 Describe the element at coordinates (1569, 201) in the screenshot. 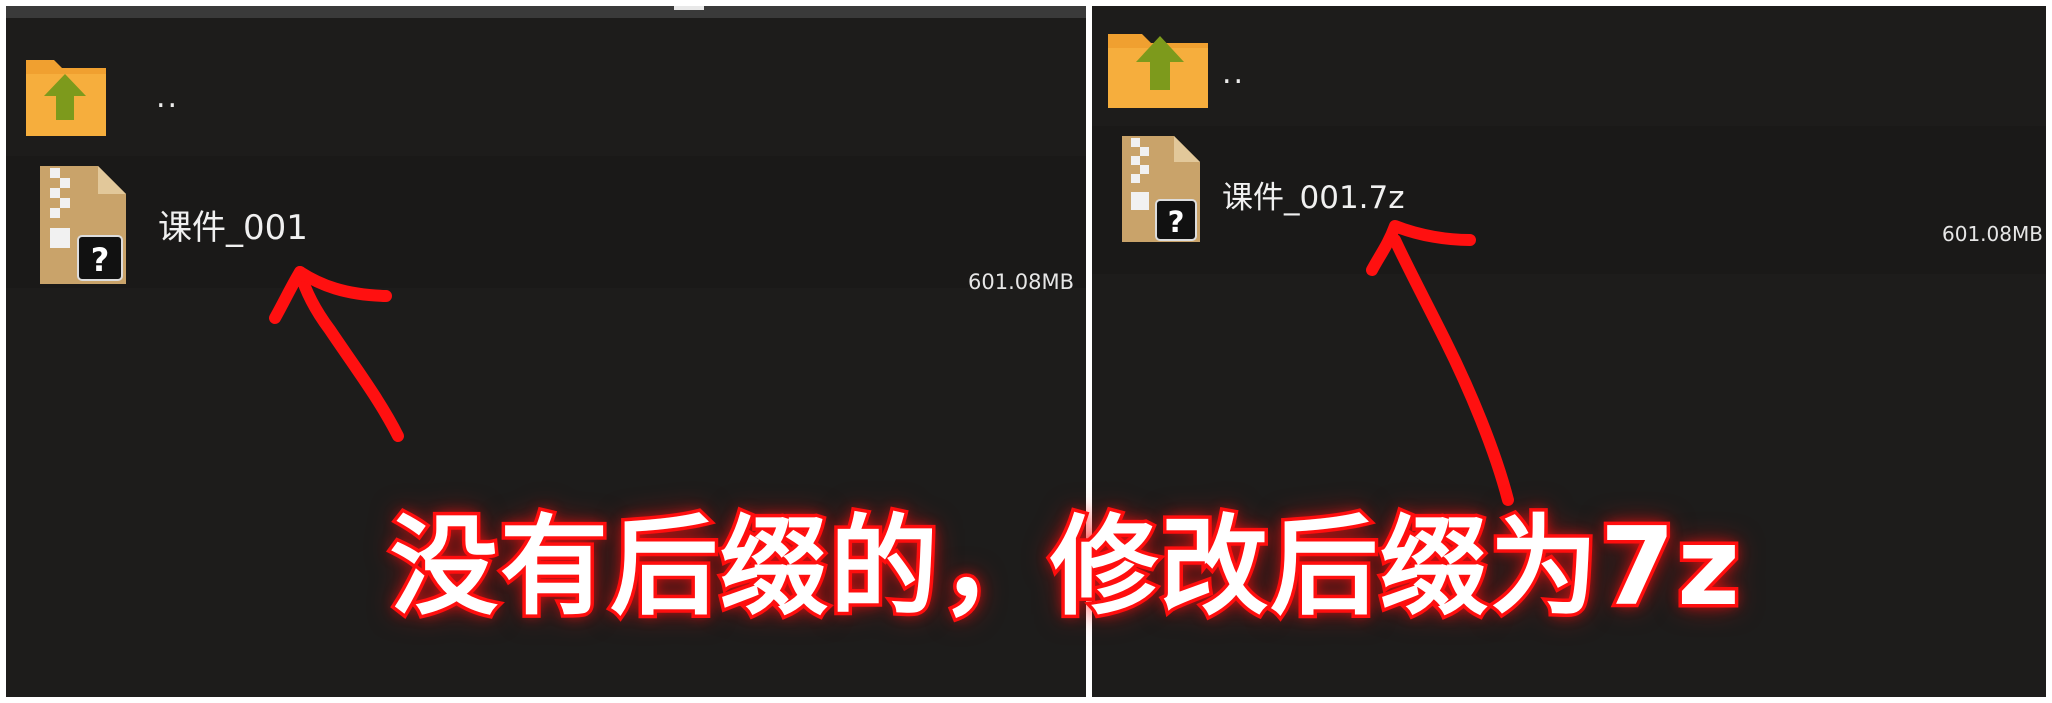

I see `file-row: ? 课件_001.7z 601.08MB` at that location.